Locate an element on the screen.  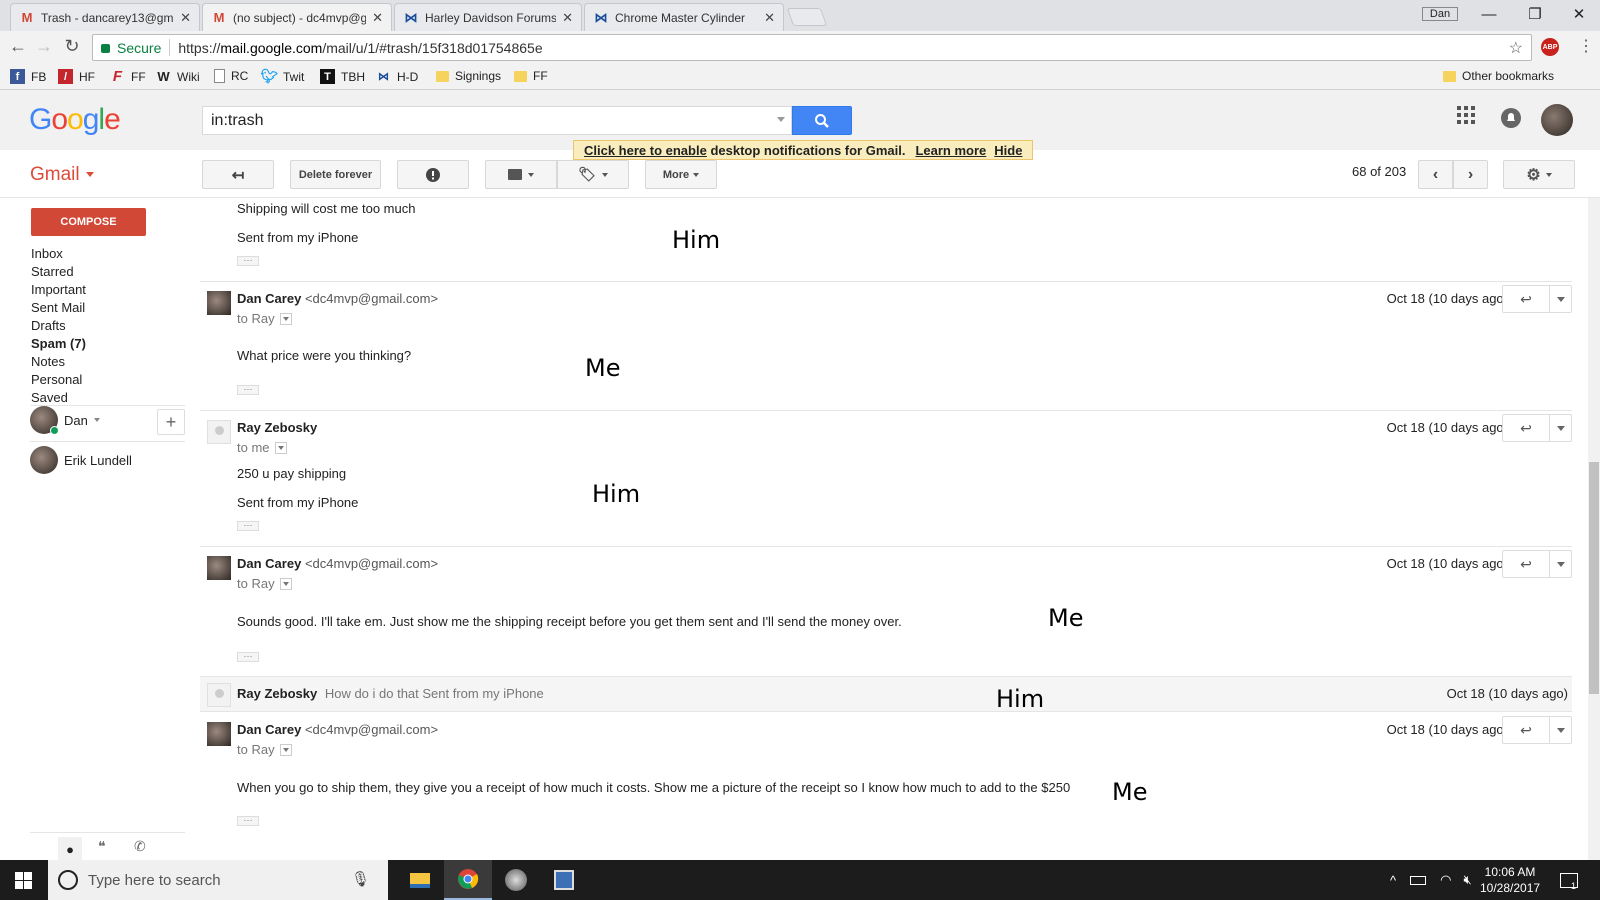
nav-spam: Spam (7) is located at coordinates (58, 343).